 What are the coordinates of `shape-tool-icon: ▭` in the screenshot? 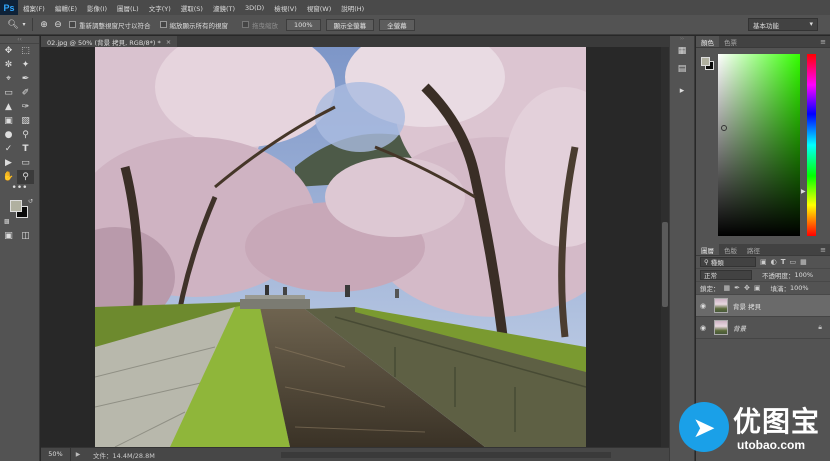 It's located at (25, 163).